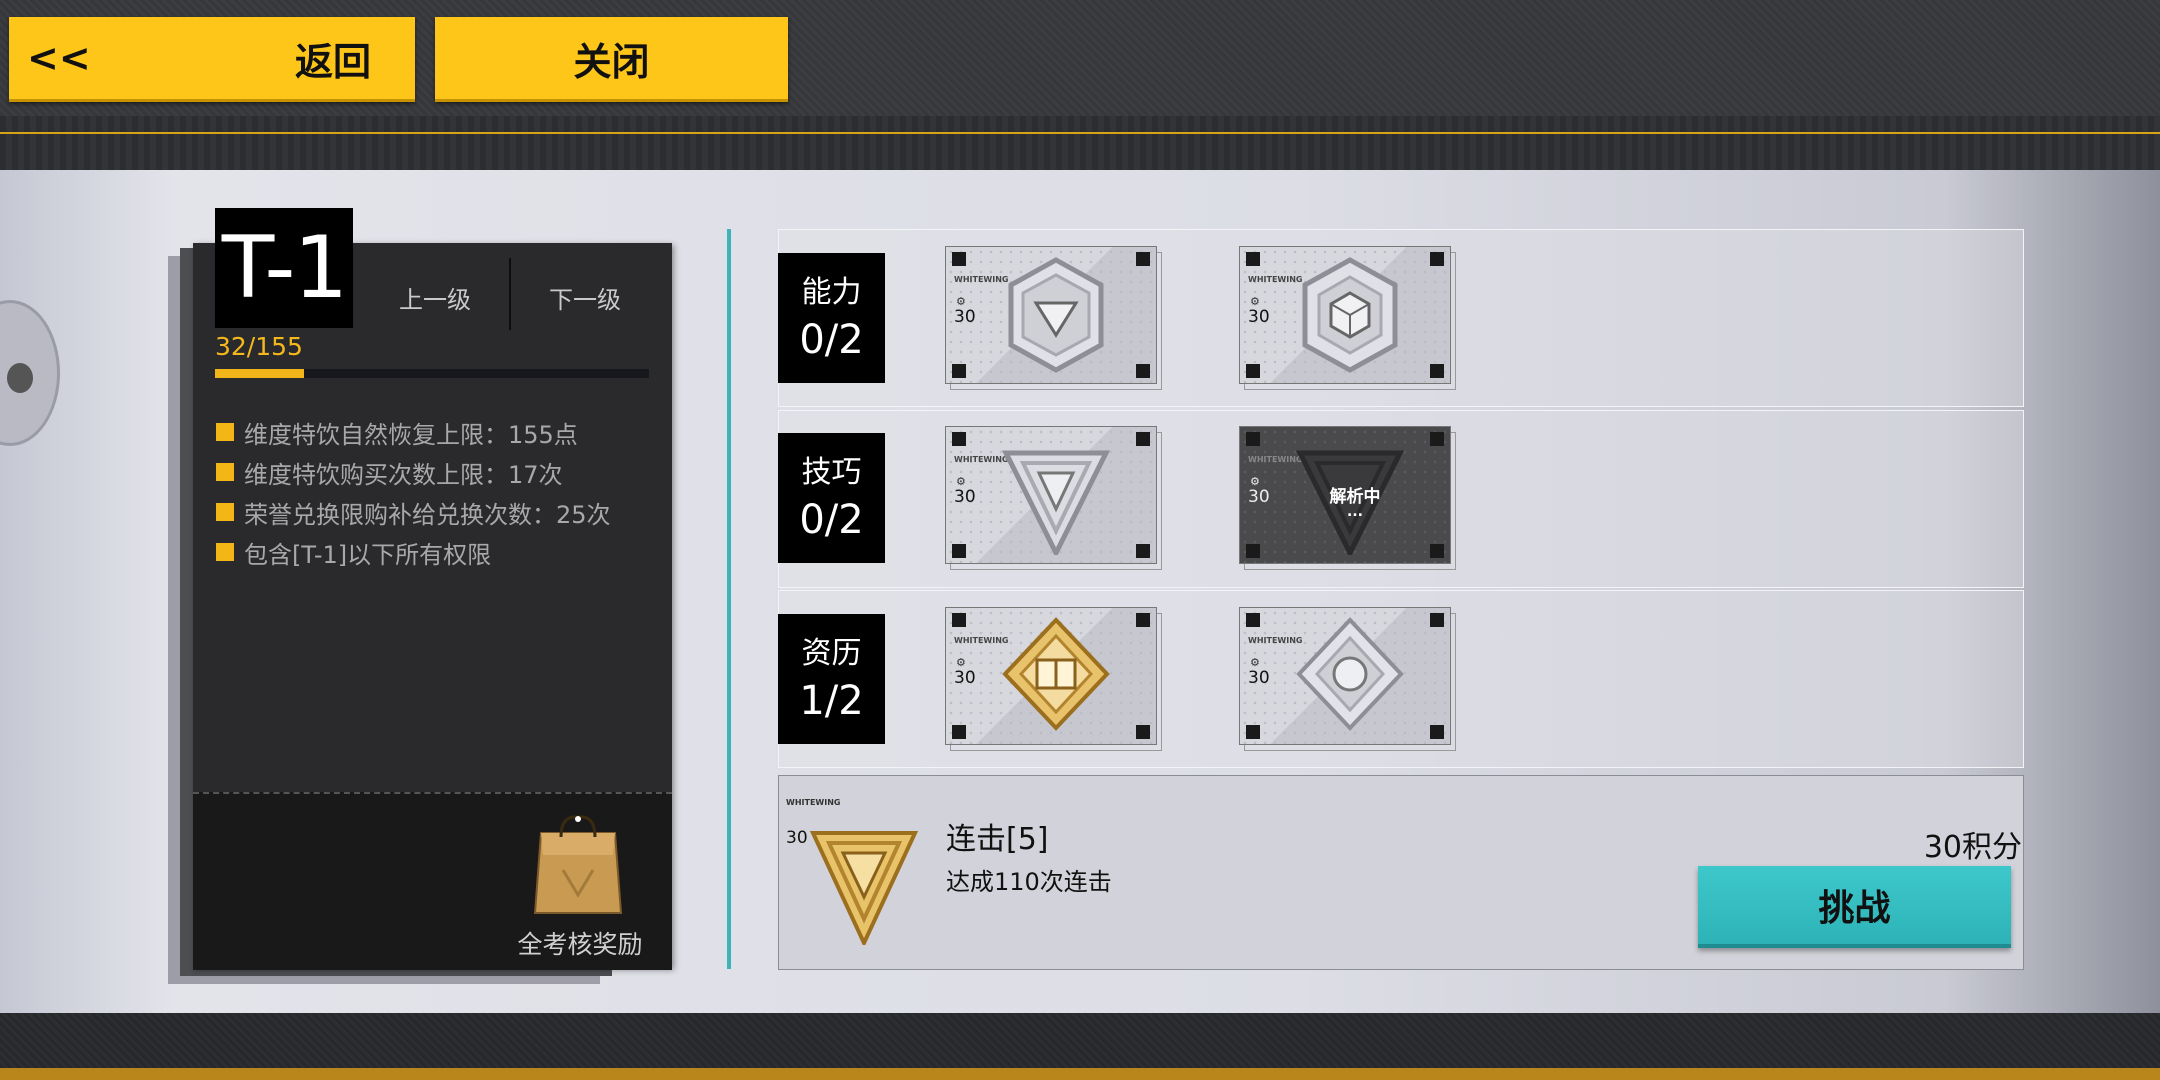 The height and width of the screenshot is (1080, 2160). I want to click on section-divider, so click(729, 599).